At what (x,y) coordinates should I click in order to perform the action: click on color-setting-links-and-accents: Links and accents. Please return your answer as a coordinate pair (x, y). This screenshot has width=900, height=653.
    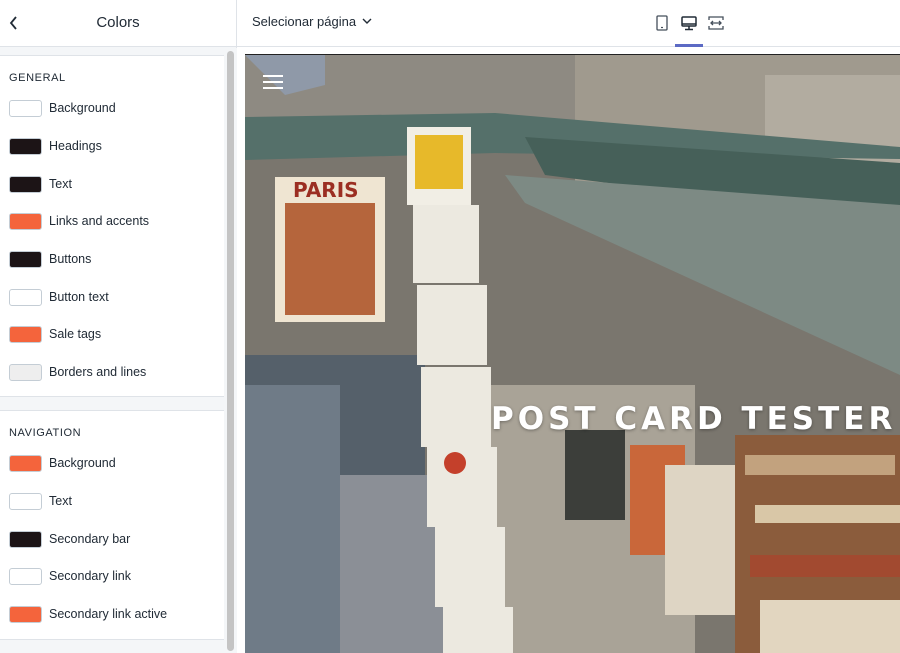
    Looking at the image, I should click on (79, 221).